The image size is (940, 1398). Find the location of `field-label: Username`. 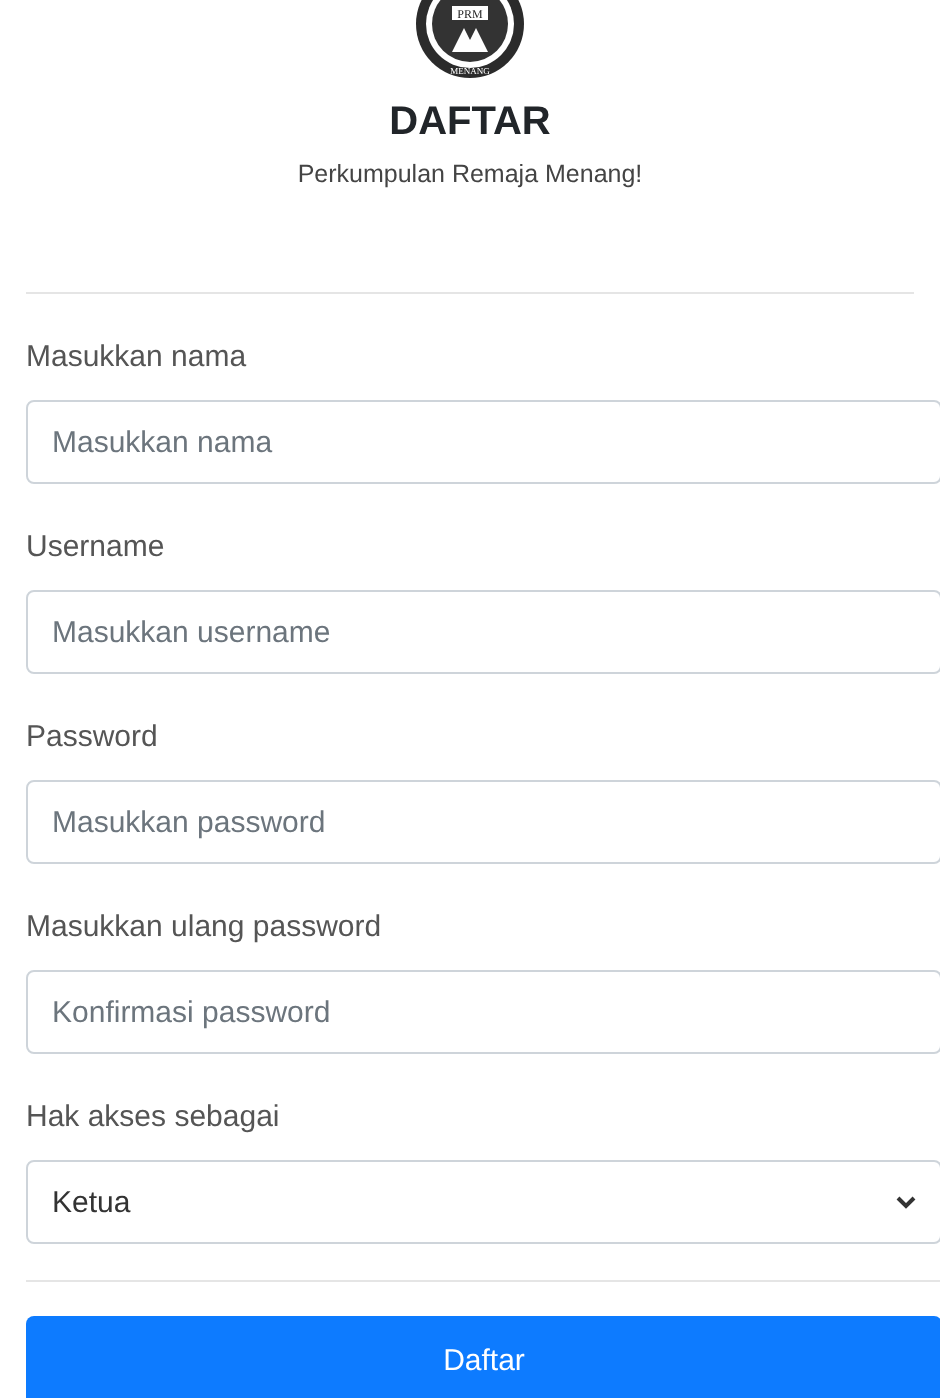

field-label: Username is located at coordinates (95, 548).